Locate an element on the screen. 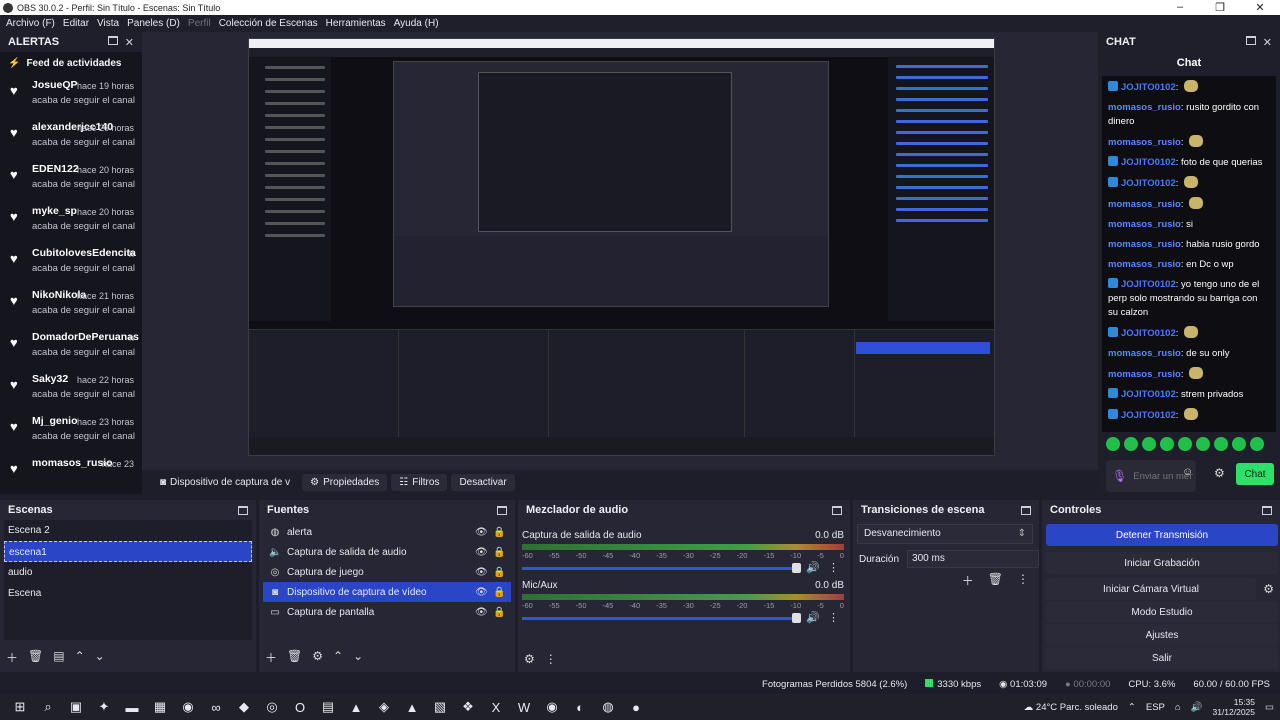 The image size is (1280, 720). gear-icon: ⚙ is located at coordinates (317, 657).